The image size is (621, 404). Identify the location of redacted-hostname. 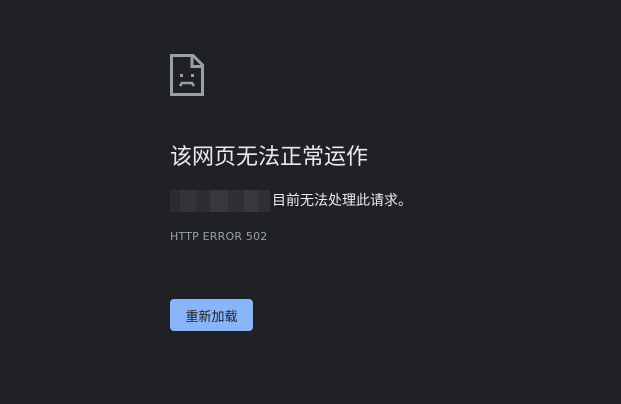
(220, 201).